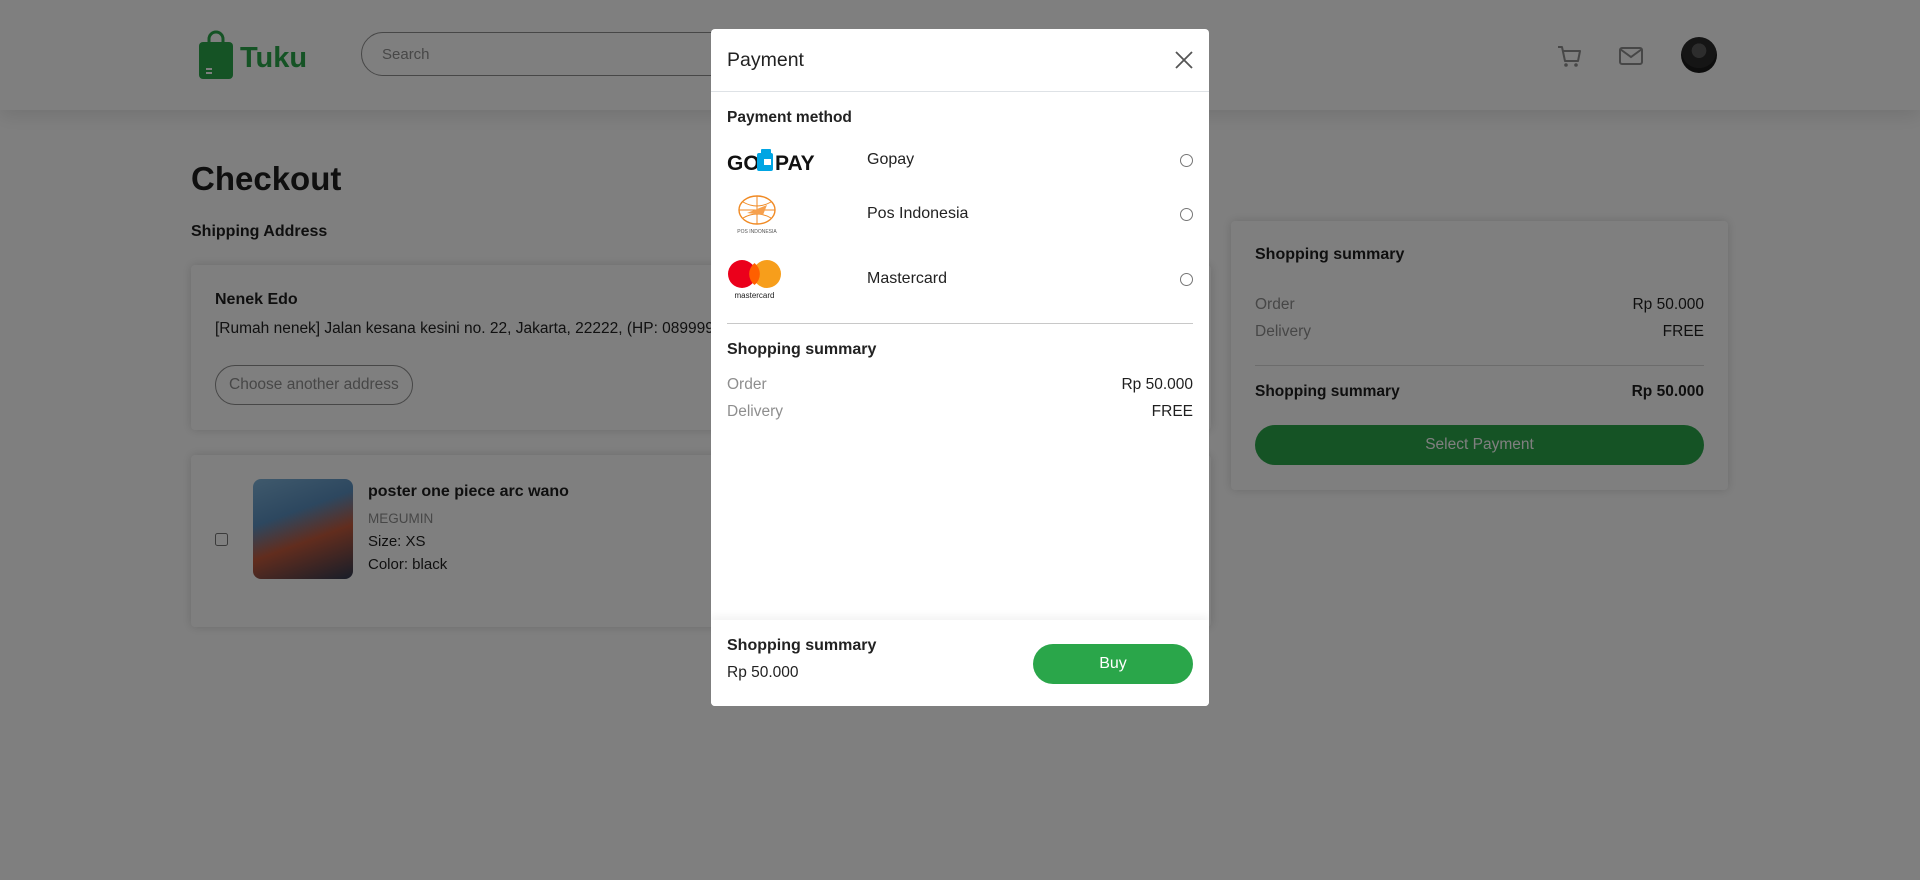 This screenshot has height=880, width=1920. I want to click on order-label: Order, so click(747, 384).